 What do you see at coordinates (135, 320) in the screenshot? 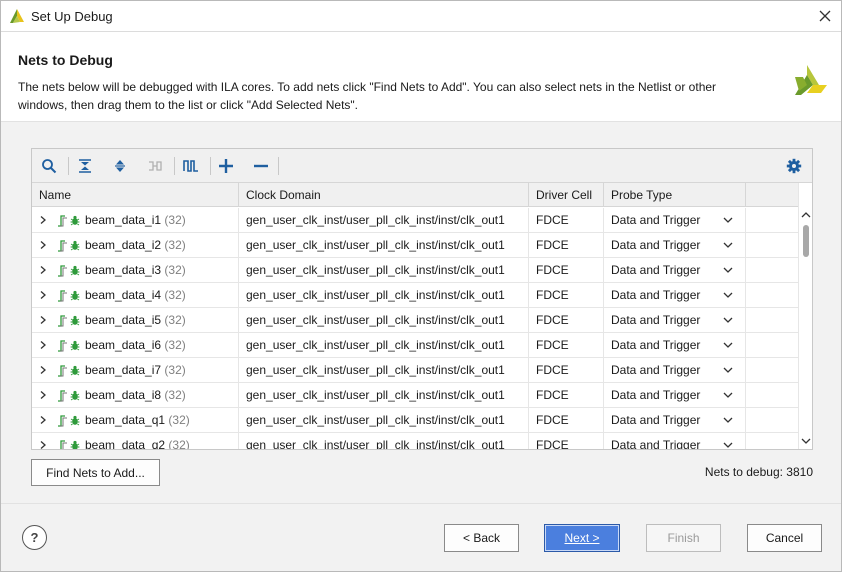
I see `net-name-cell: beam_data_i5 (32)` at bounding box center [135, 320].